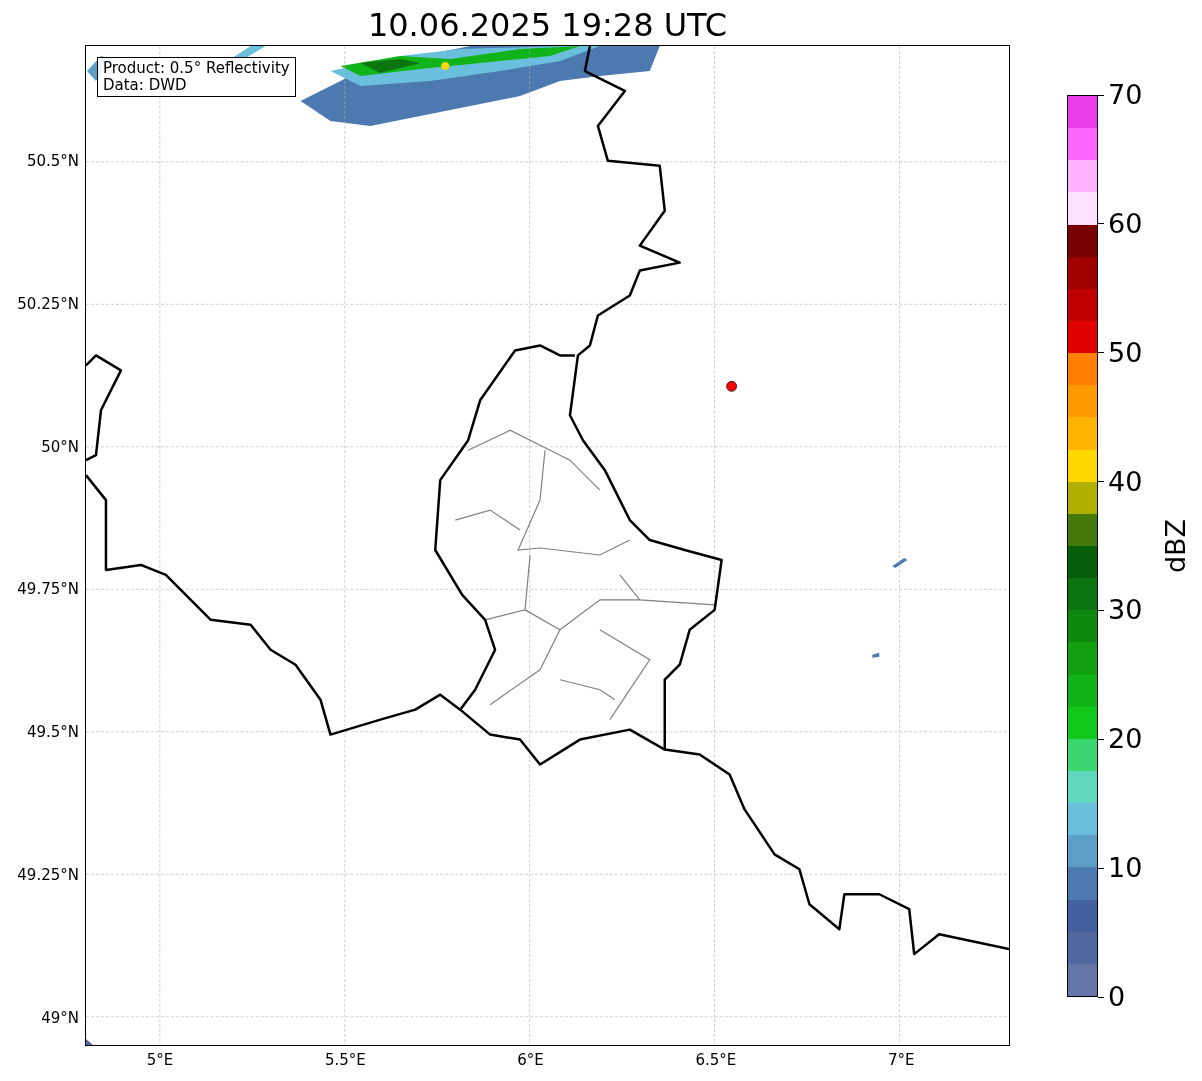  I want to click on latitude-tick-label: 49°N, so click(60, 1017).